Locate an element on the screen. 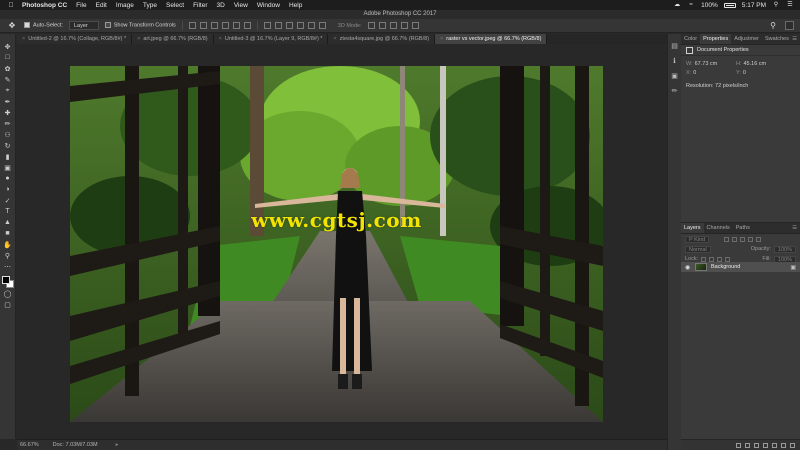 The width and height of the screenshot is (800, 450). path-select-tool-icon: ▲ is located at coordinates (8, 223).